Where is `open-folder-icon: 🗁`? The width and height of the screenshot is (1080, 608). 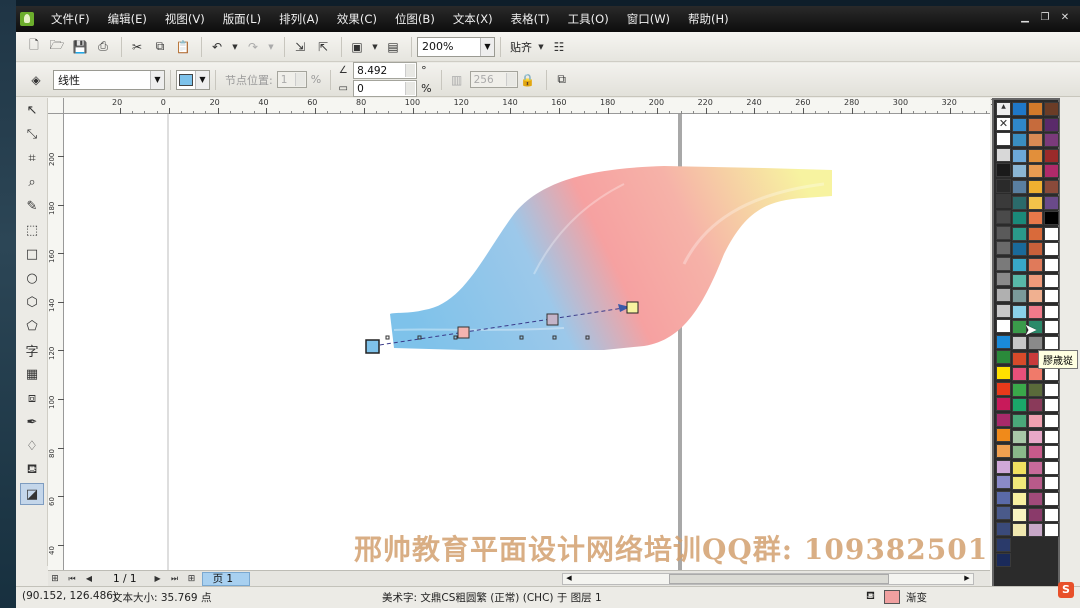
open-folder-icon: 🗁 is located at coordinates (57, 47).